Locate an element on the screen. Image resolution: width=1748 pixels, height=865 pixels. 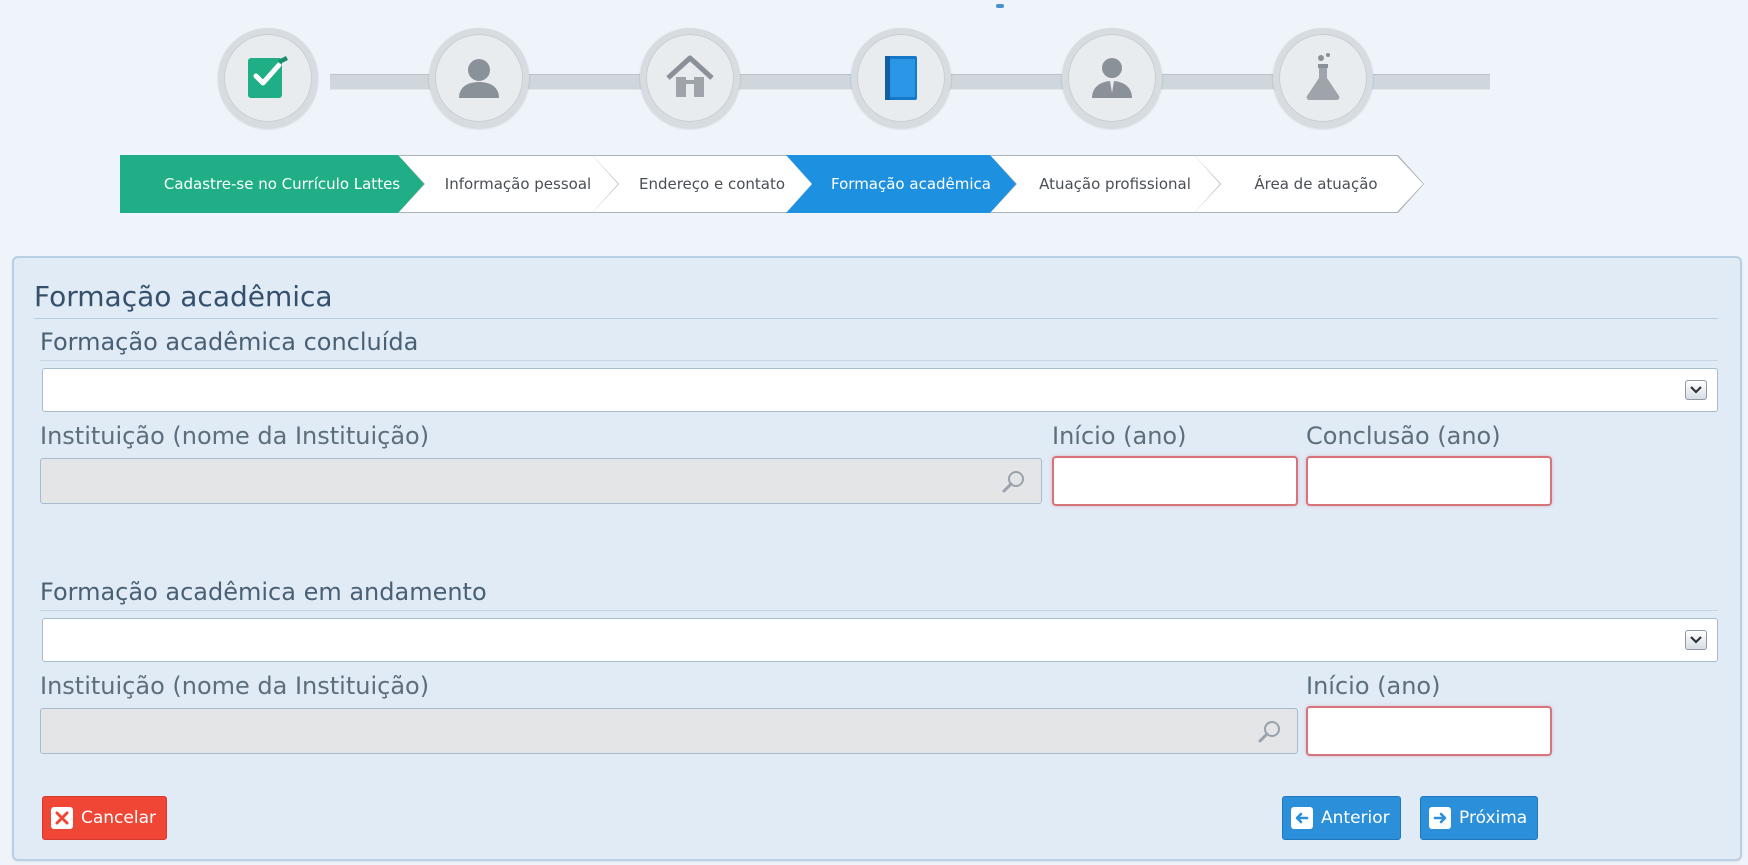
flask-icon is located at coordinates (1323, 76).